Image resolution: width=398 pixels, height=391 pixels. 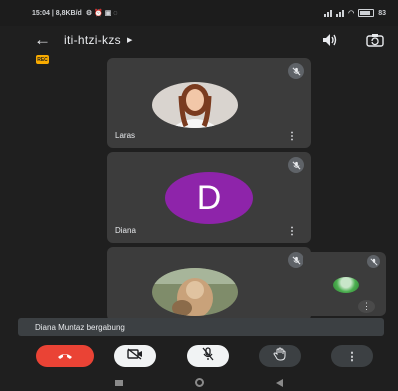 I want to click on self-avatar, so click(x=346, y=285).